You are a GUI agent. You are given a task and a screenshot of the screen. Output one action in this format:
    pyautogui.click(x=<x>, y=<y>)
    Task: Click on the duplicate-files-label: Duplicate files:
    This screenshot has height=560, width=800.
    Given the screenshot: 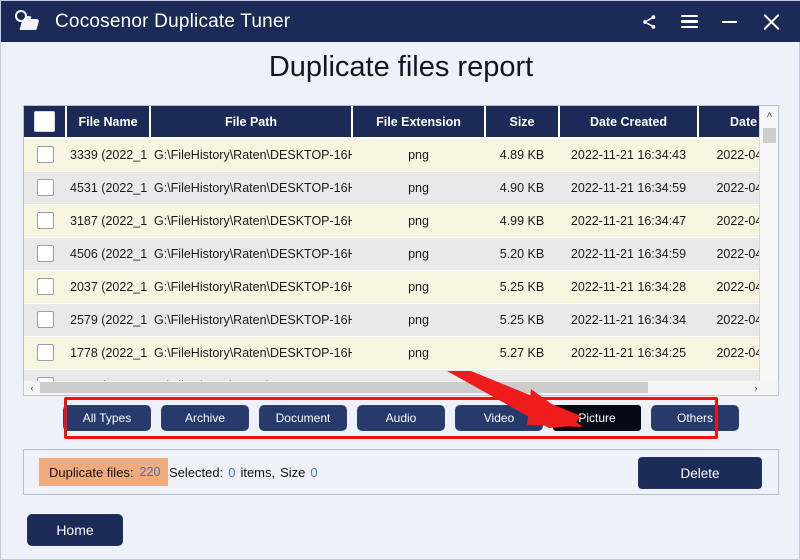 What is the action you would take?
    pyautogui.click(x=91, y=472)
    